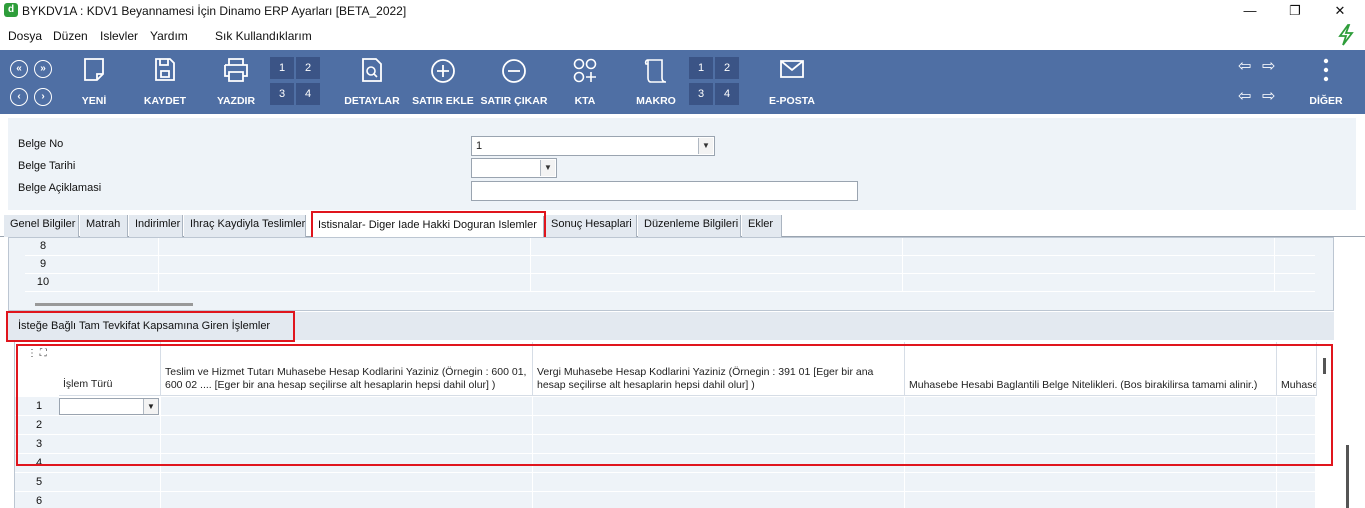  I want to click on belge-no-field: 1 ▼, so click(593, 146).